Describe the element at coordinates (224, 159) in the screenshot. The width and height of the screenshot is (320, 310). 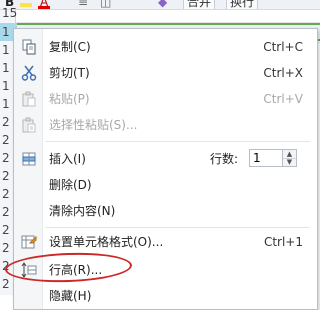
I see `rows-count-label: 行数:` at that location.